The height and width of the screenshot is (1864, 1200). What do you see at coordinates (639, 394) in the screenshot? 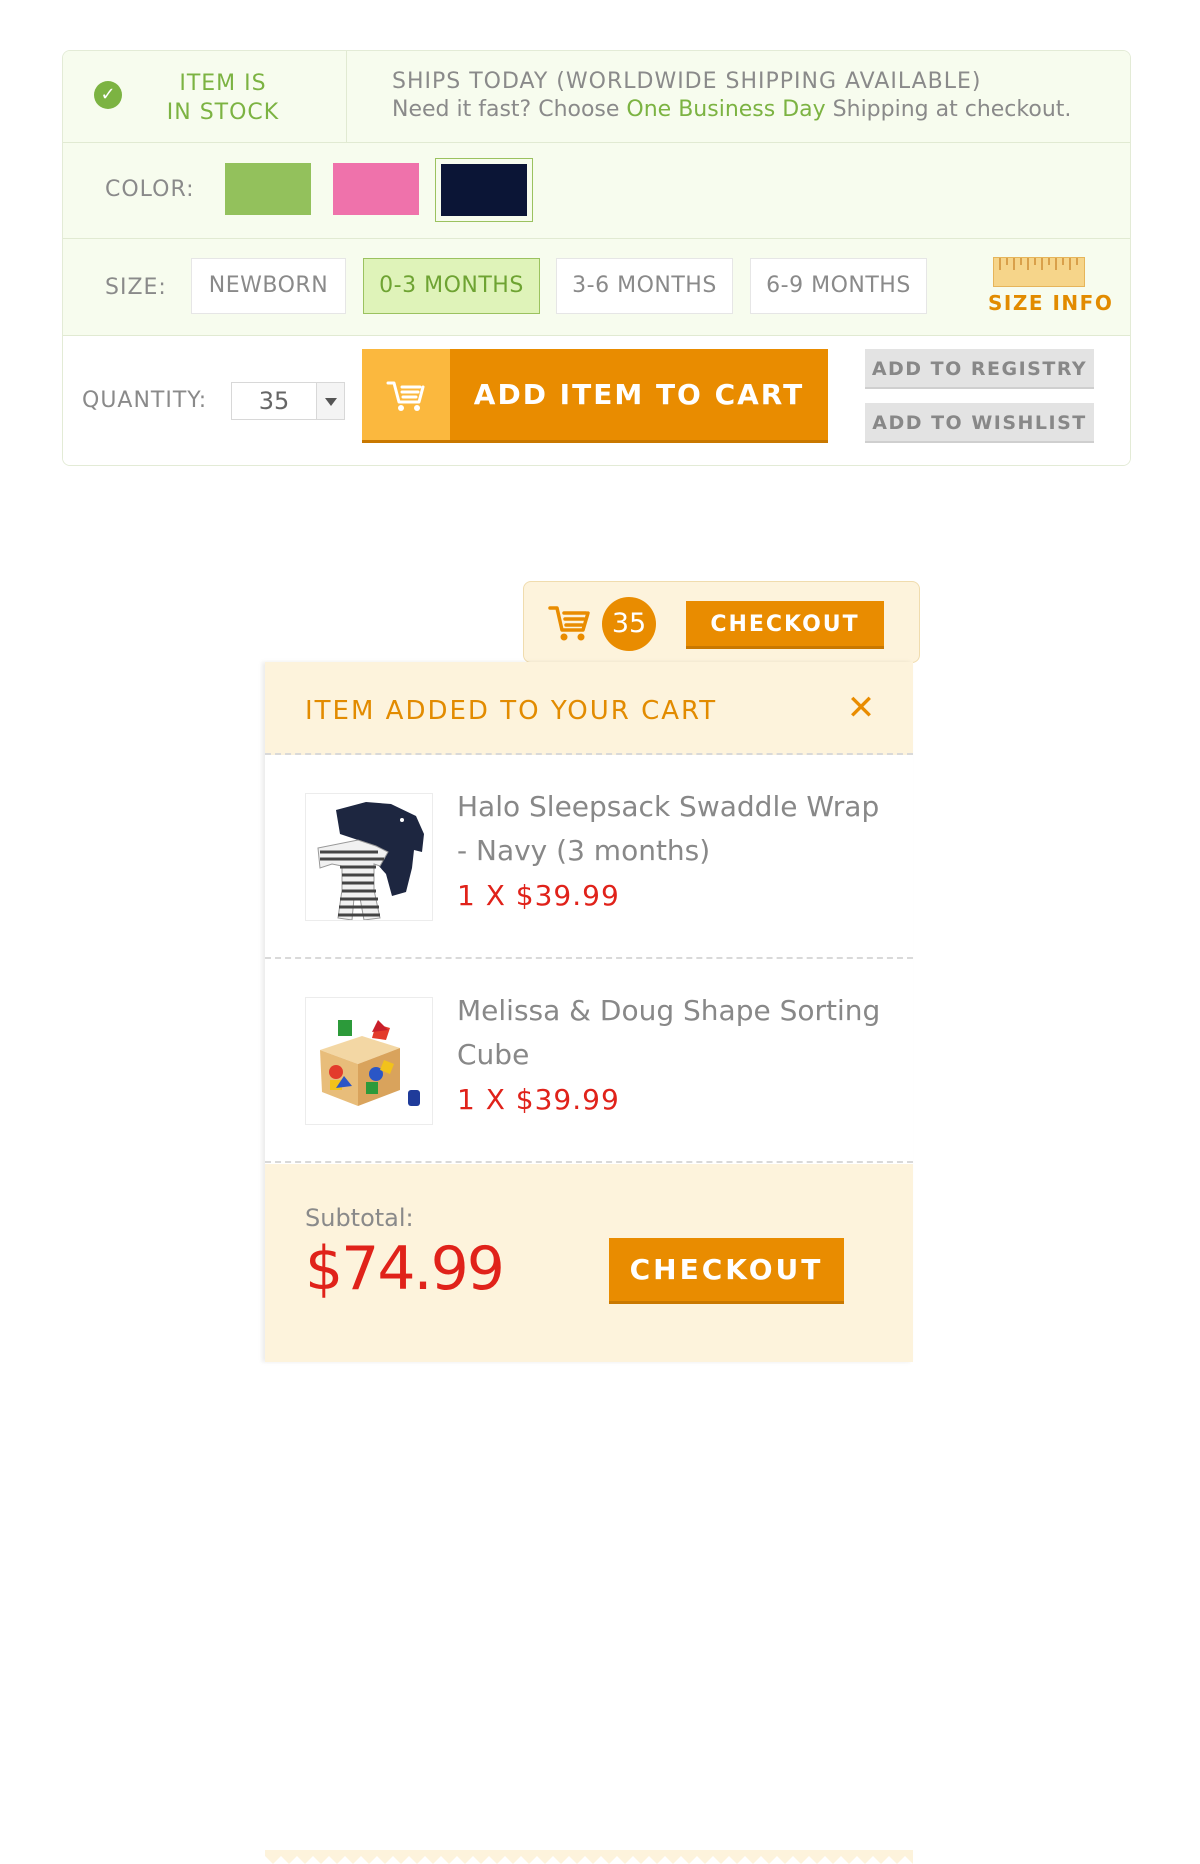
I see `add-to-cart-label: ADD ITEM TO CART` at bounding box center [639, 394].